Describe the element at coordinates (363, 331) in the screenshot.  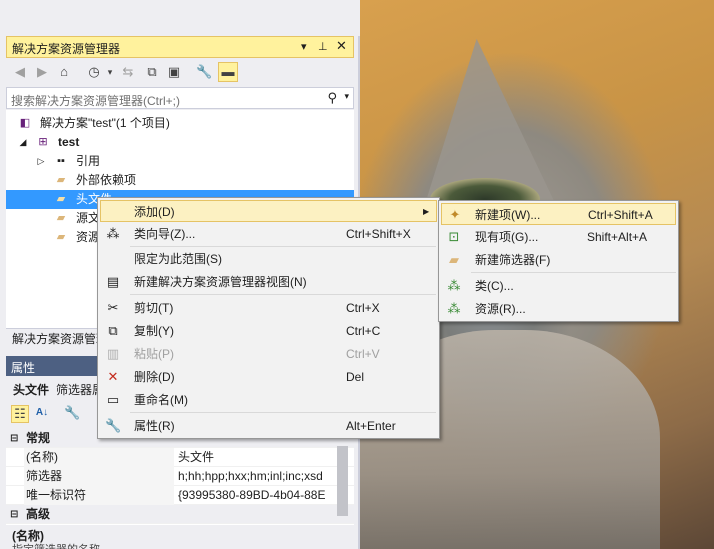
I see `menu-item-shortcut: Ctrl+C` at that location.